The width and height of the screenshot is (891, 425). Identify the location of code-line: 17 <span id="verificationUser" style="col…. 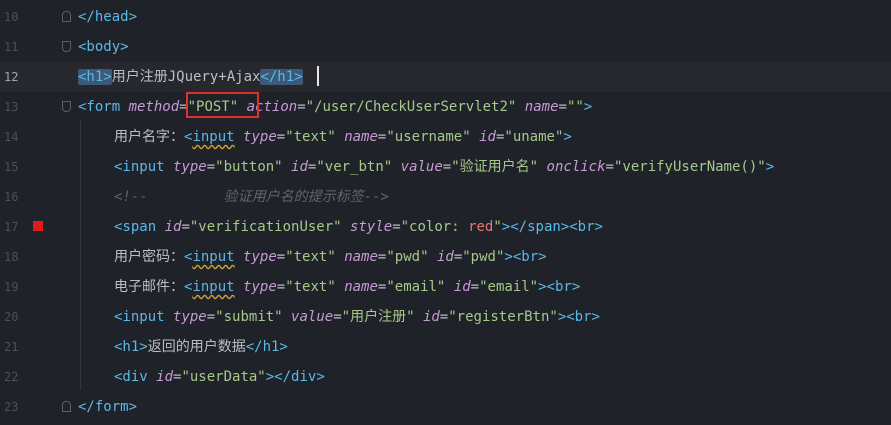
(445, 227).